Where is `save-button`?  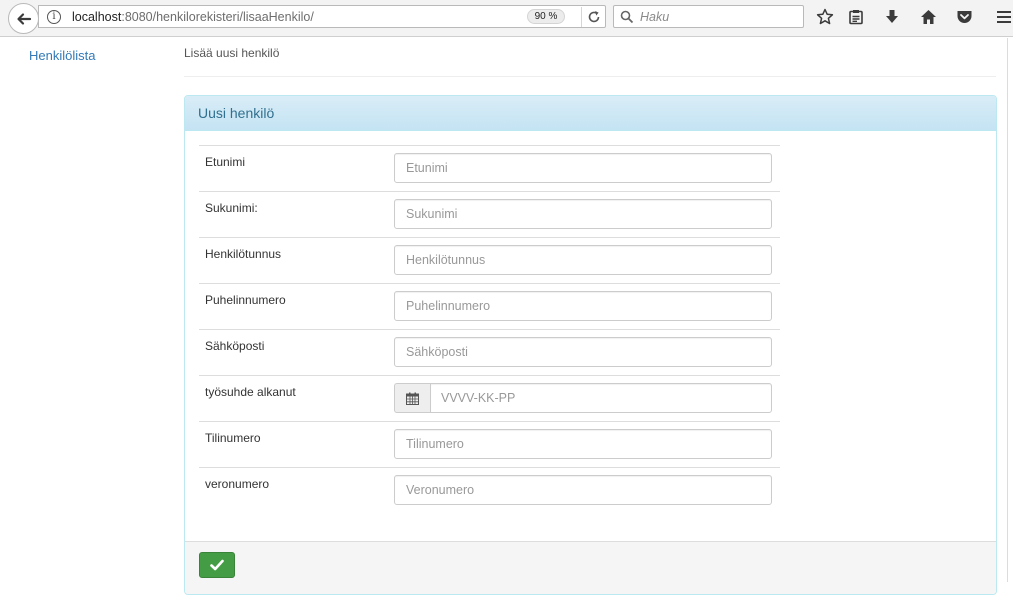 save-button is located at coordinates (217, 565).